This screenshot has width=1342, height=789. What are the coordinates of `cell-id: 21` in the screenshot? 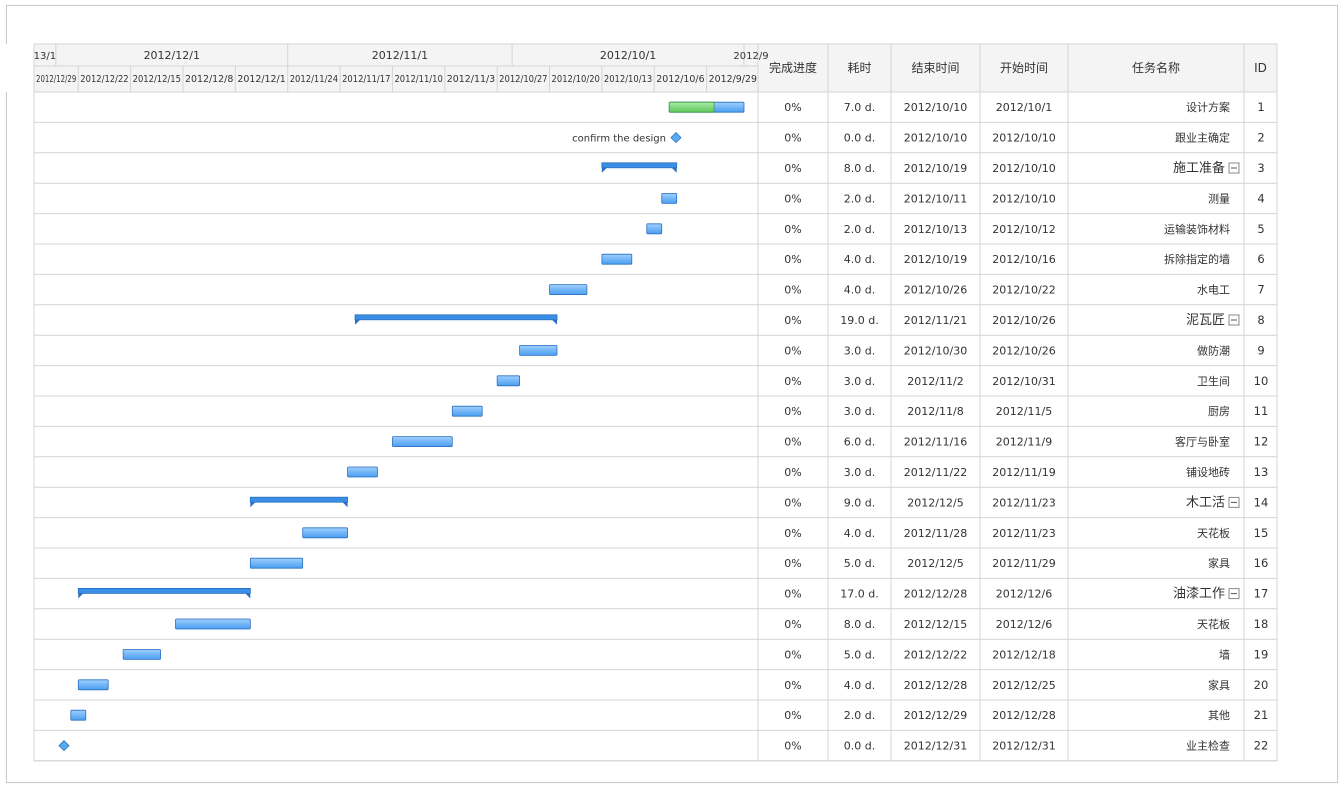 It's located at (1261, 715).